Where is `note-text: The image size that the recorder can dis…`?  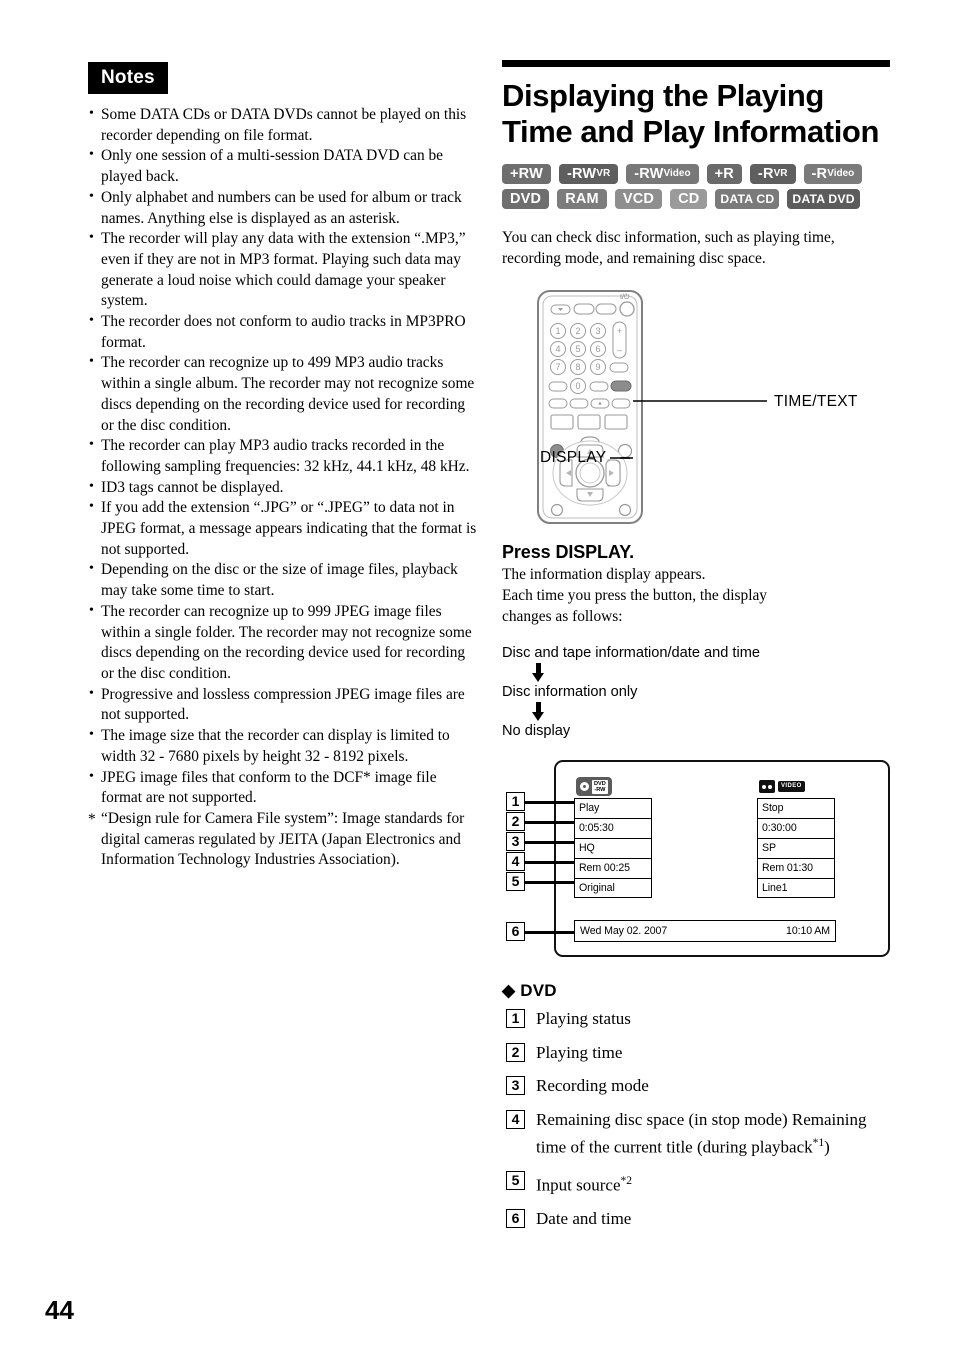 note-text: The image size that the recorder can dis… is located at coordinates (275, 746).